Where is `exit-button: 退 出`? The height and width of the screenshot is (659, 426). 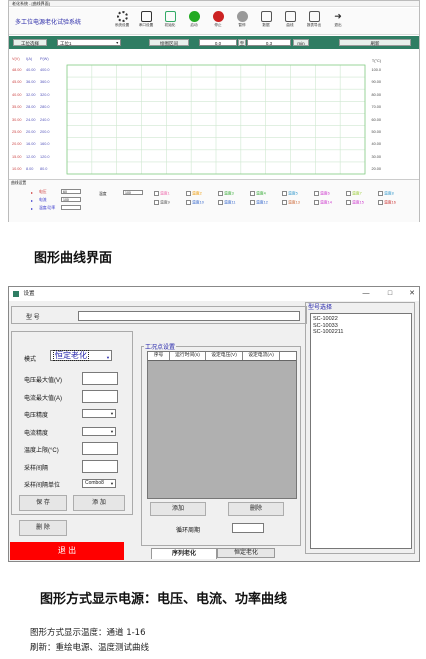 exit-button: 退 出 is located at coordinates (67, 551).